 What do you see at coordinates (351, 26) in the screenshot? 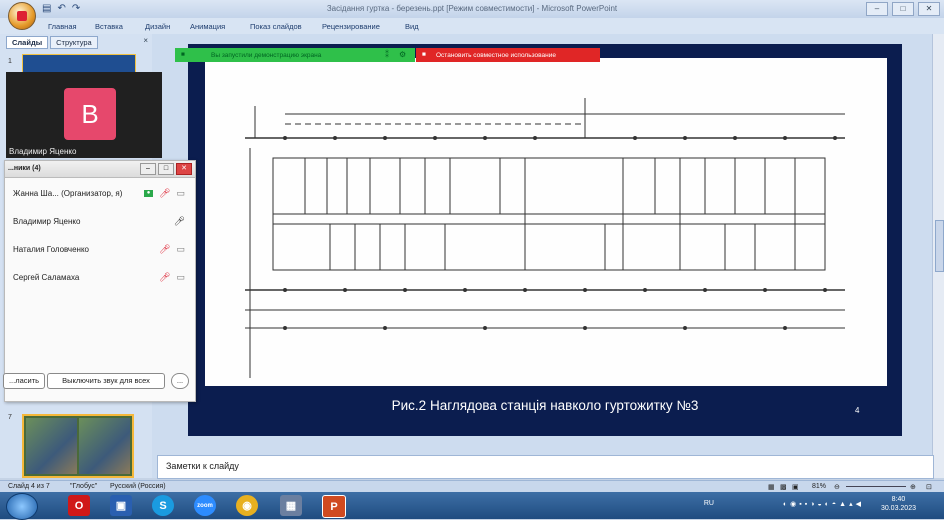
I see `tab-review: Рецензирование` at bounding box center [351, 26].